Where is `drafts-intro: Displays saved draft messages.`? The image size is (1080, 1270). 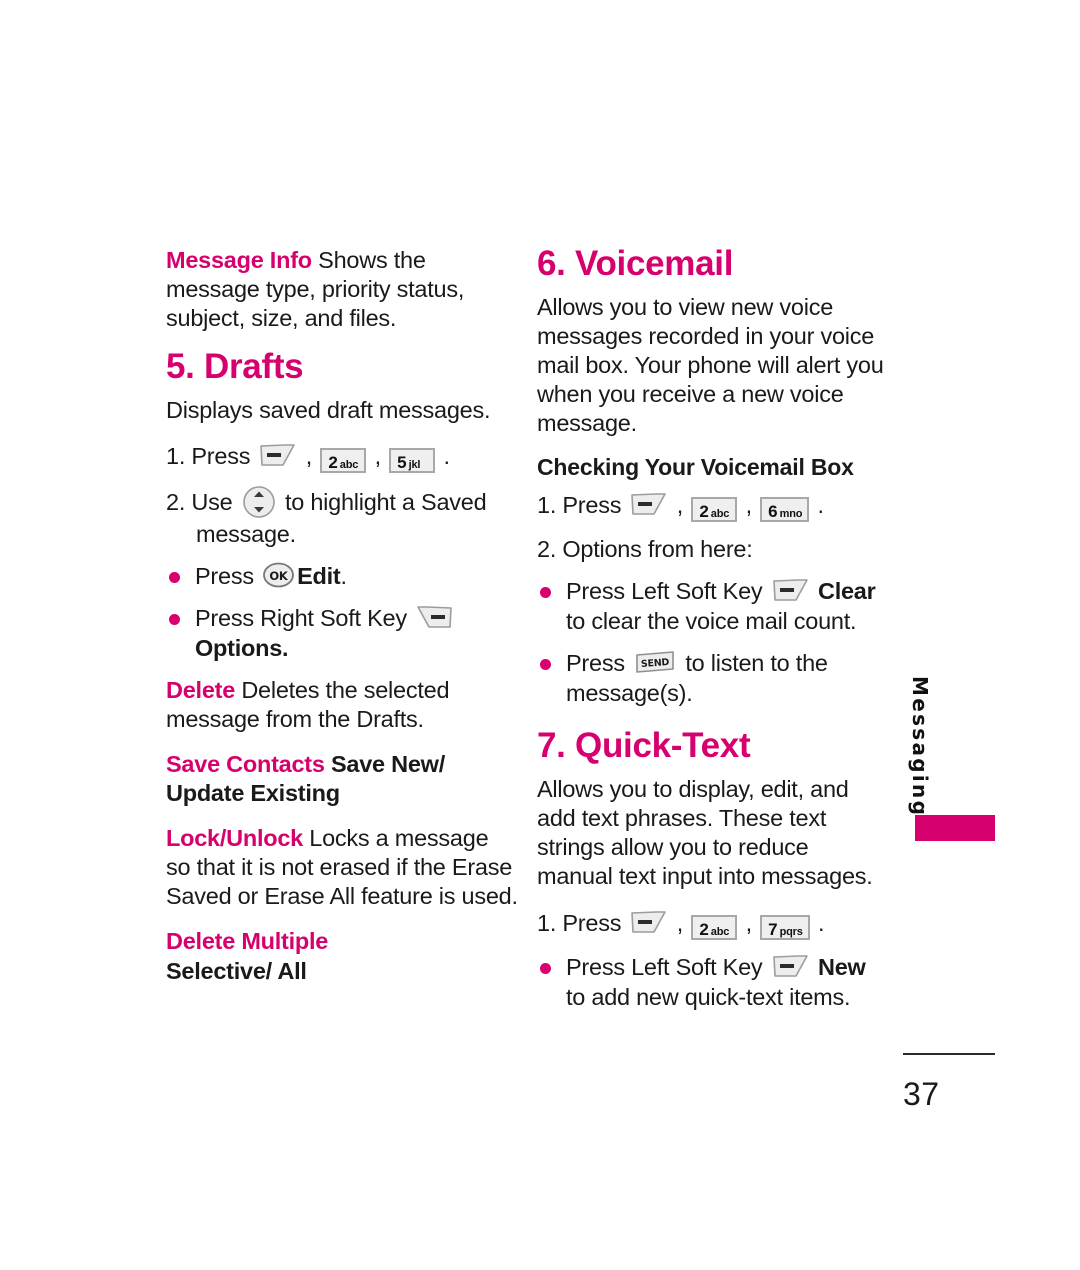 drafts-intro: Displays saved draft messages. is located at coordinates (328, 410).